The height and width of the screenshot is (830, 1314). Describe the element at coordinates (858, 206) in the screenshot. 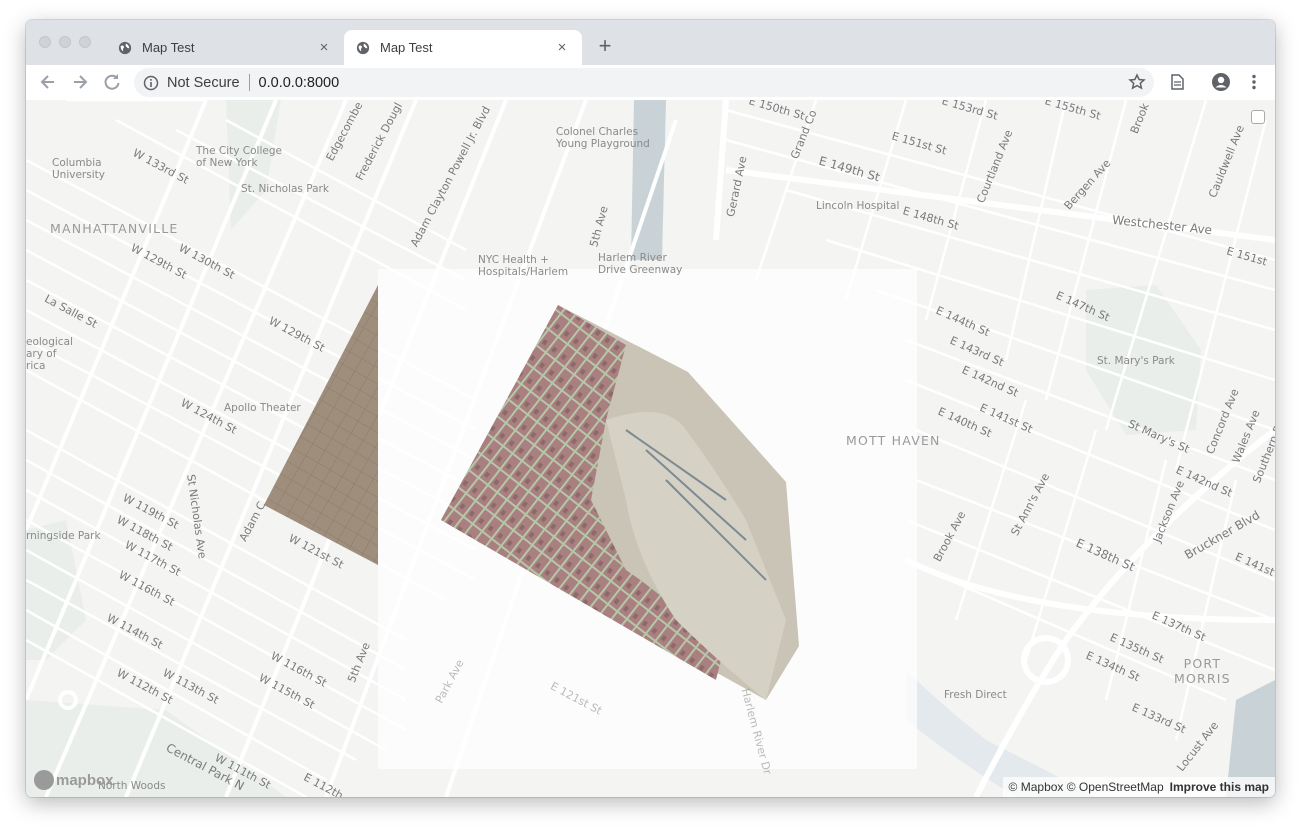

I see `label-lincoln-hospital: Lincoln Hospital` at that location.